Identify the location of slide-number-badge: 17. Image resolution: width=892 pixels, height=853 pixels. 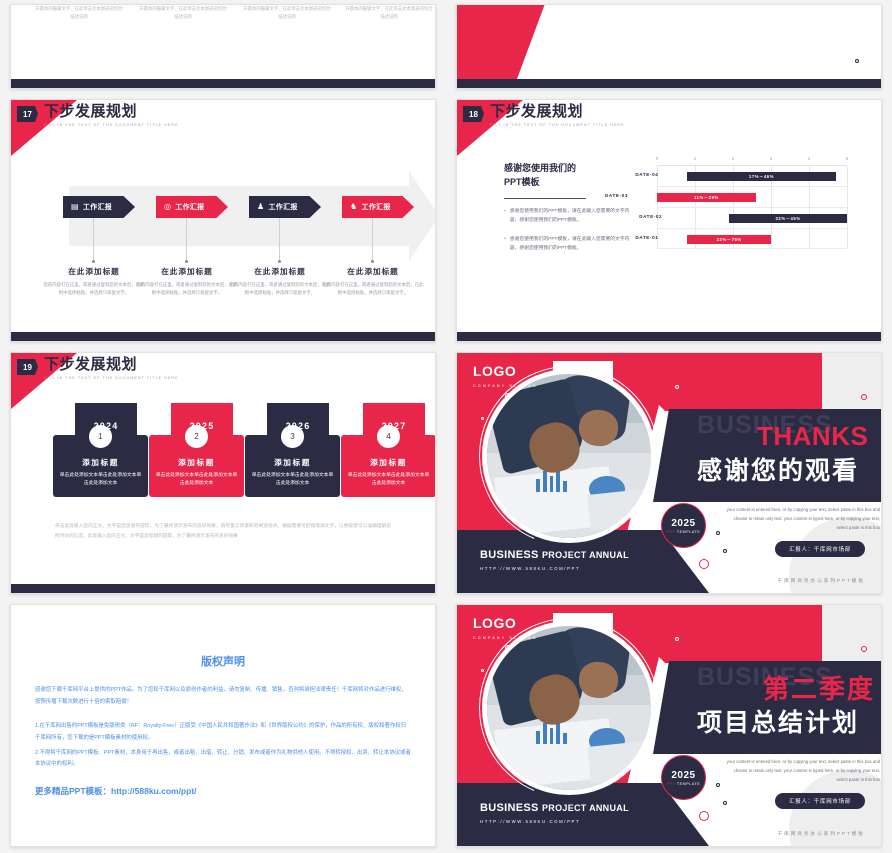
(27, 114).